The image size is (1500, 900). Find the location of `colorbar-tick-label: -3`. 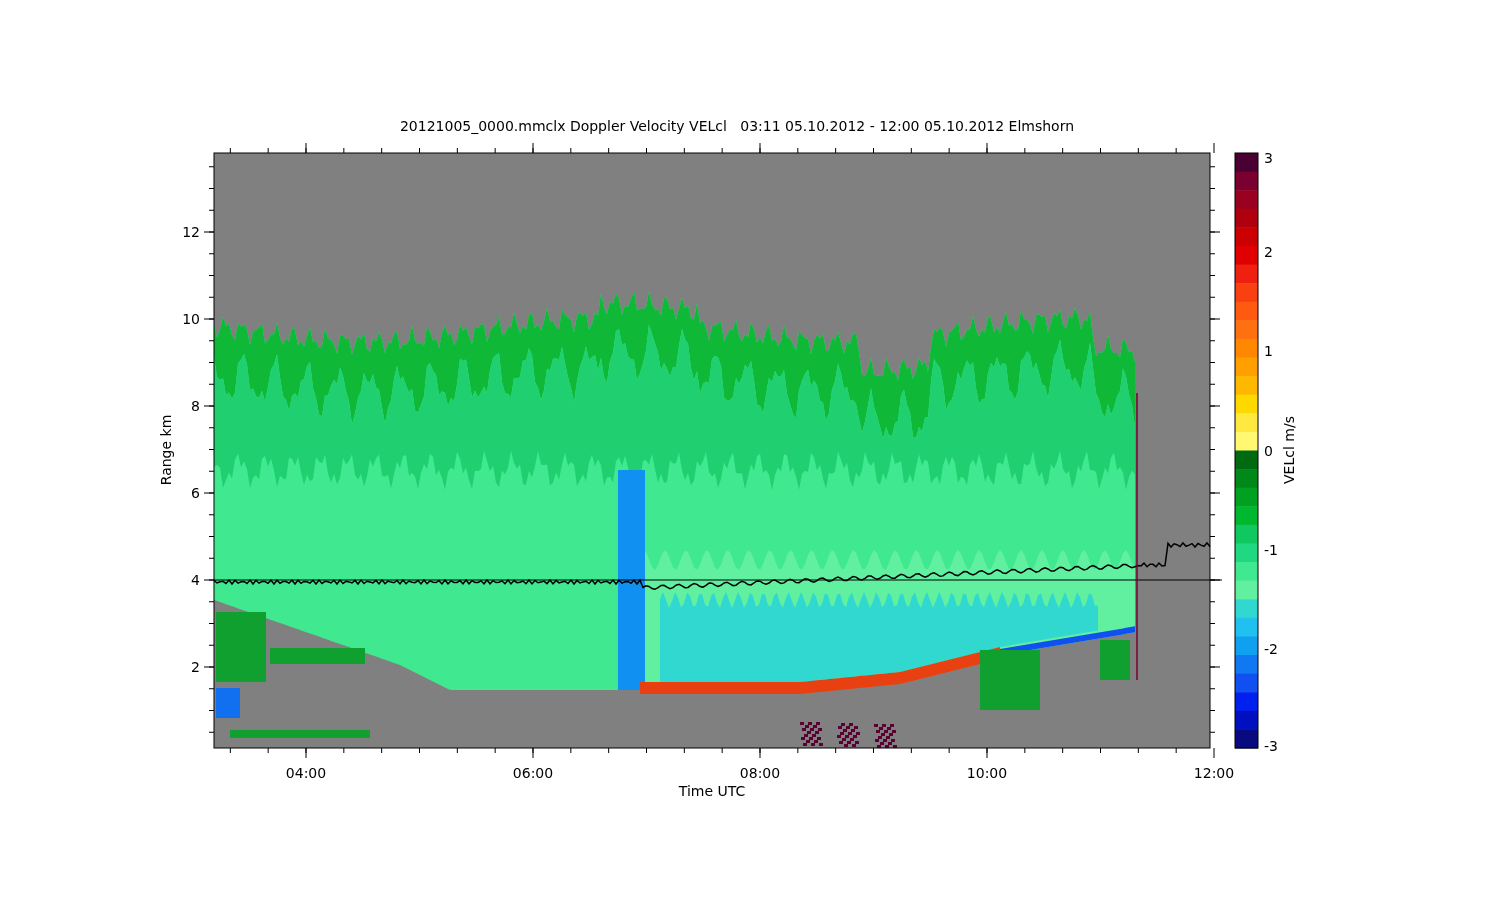

colorbar-tick-label: -3 is located at coordinates (1271, 746).